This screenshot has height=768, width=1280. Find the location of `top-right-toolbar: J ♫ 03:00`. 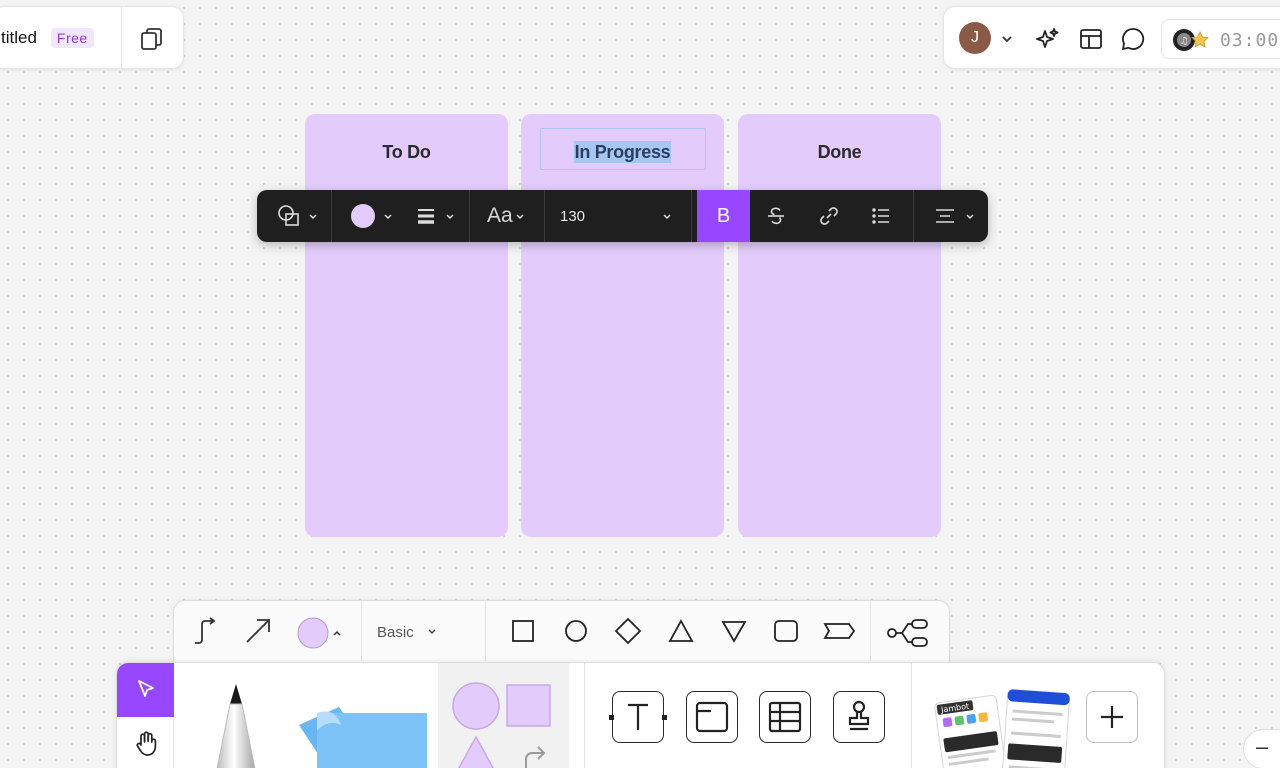

top-right-toolbar: J ♫ 03:00 is located at coordinates (1111, 37).